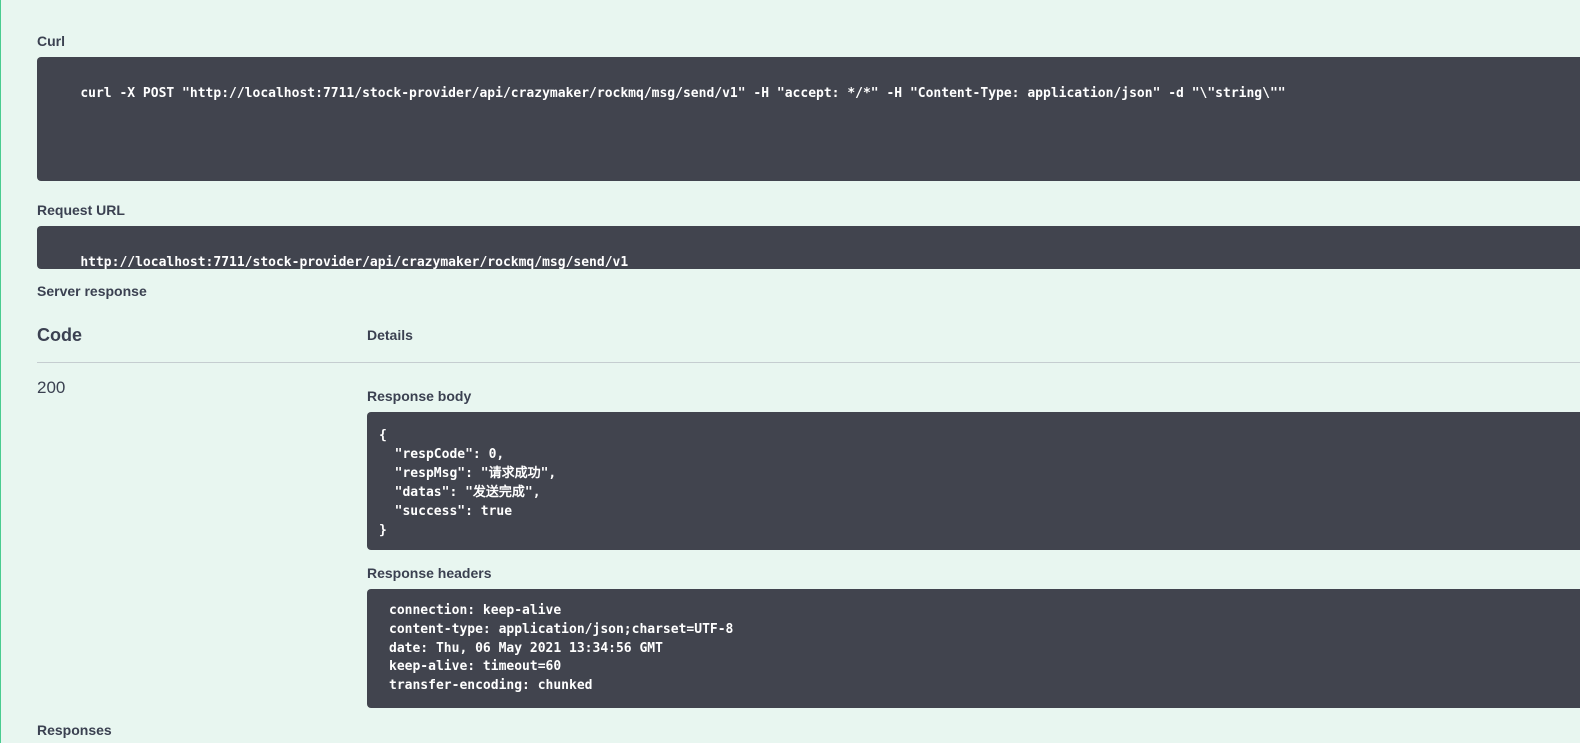 Image resolution: width=1580 pixels, height=743 pixels. Describe the element at coordinates (460, 492) in the screenshot. I see `body-line: "datas": "发送完成",` at that location.